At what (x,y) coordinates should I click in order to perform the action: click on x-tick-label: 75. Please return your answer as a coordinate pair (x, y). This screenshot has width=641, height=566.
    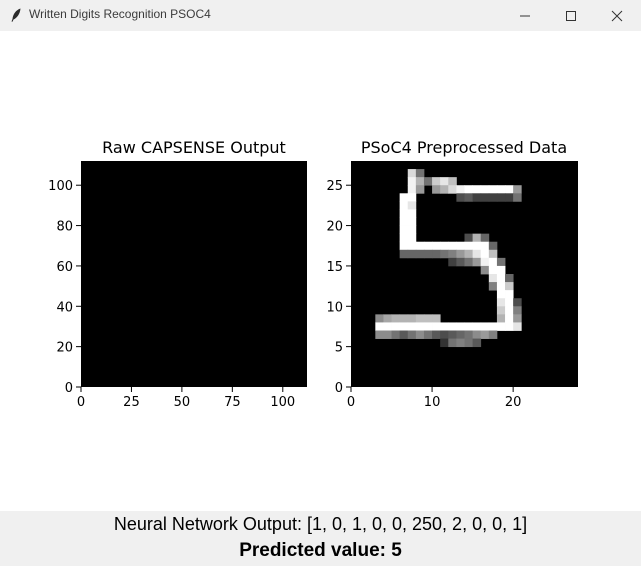
    Looking at the image, I should click on (232, 402).